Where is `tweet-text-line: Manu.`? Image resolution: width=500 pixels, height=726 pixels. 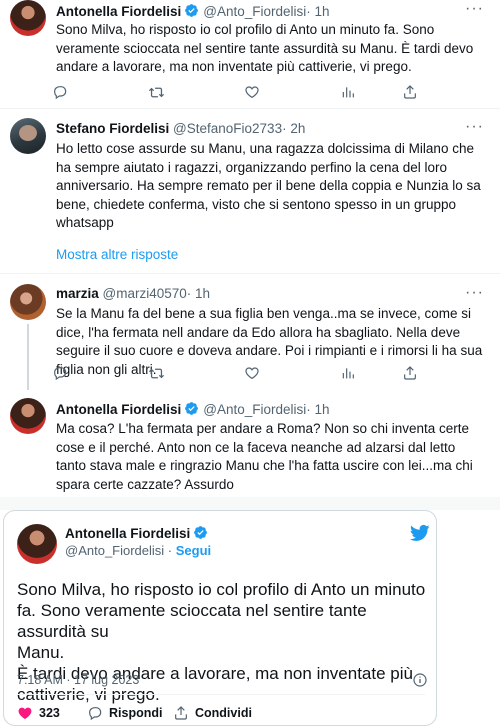 tweet-text-line: Manu. is located at coordinates (41, 652).